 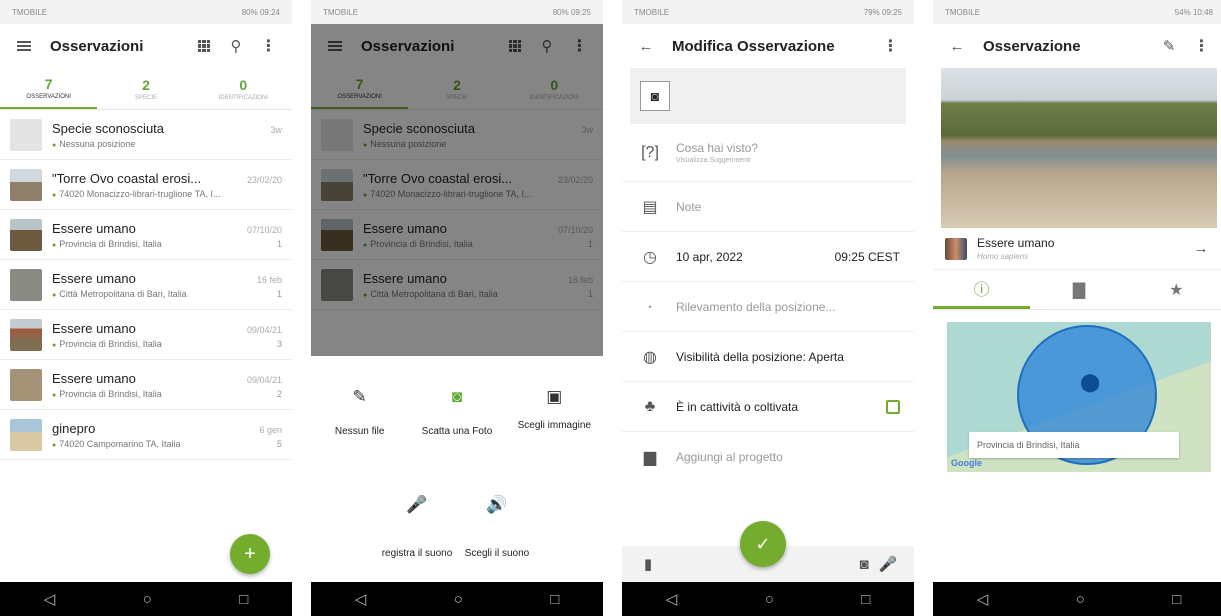 What do you see at coordinates (709, 256) in the screenshot?
I see `date-value: 10 apr, 2022` at bounding box center [709, 256].